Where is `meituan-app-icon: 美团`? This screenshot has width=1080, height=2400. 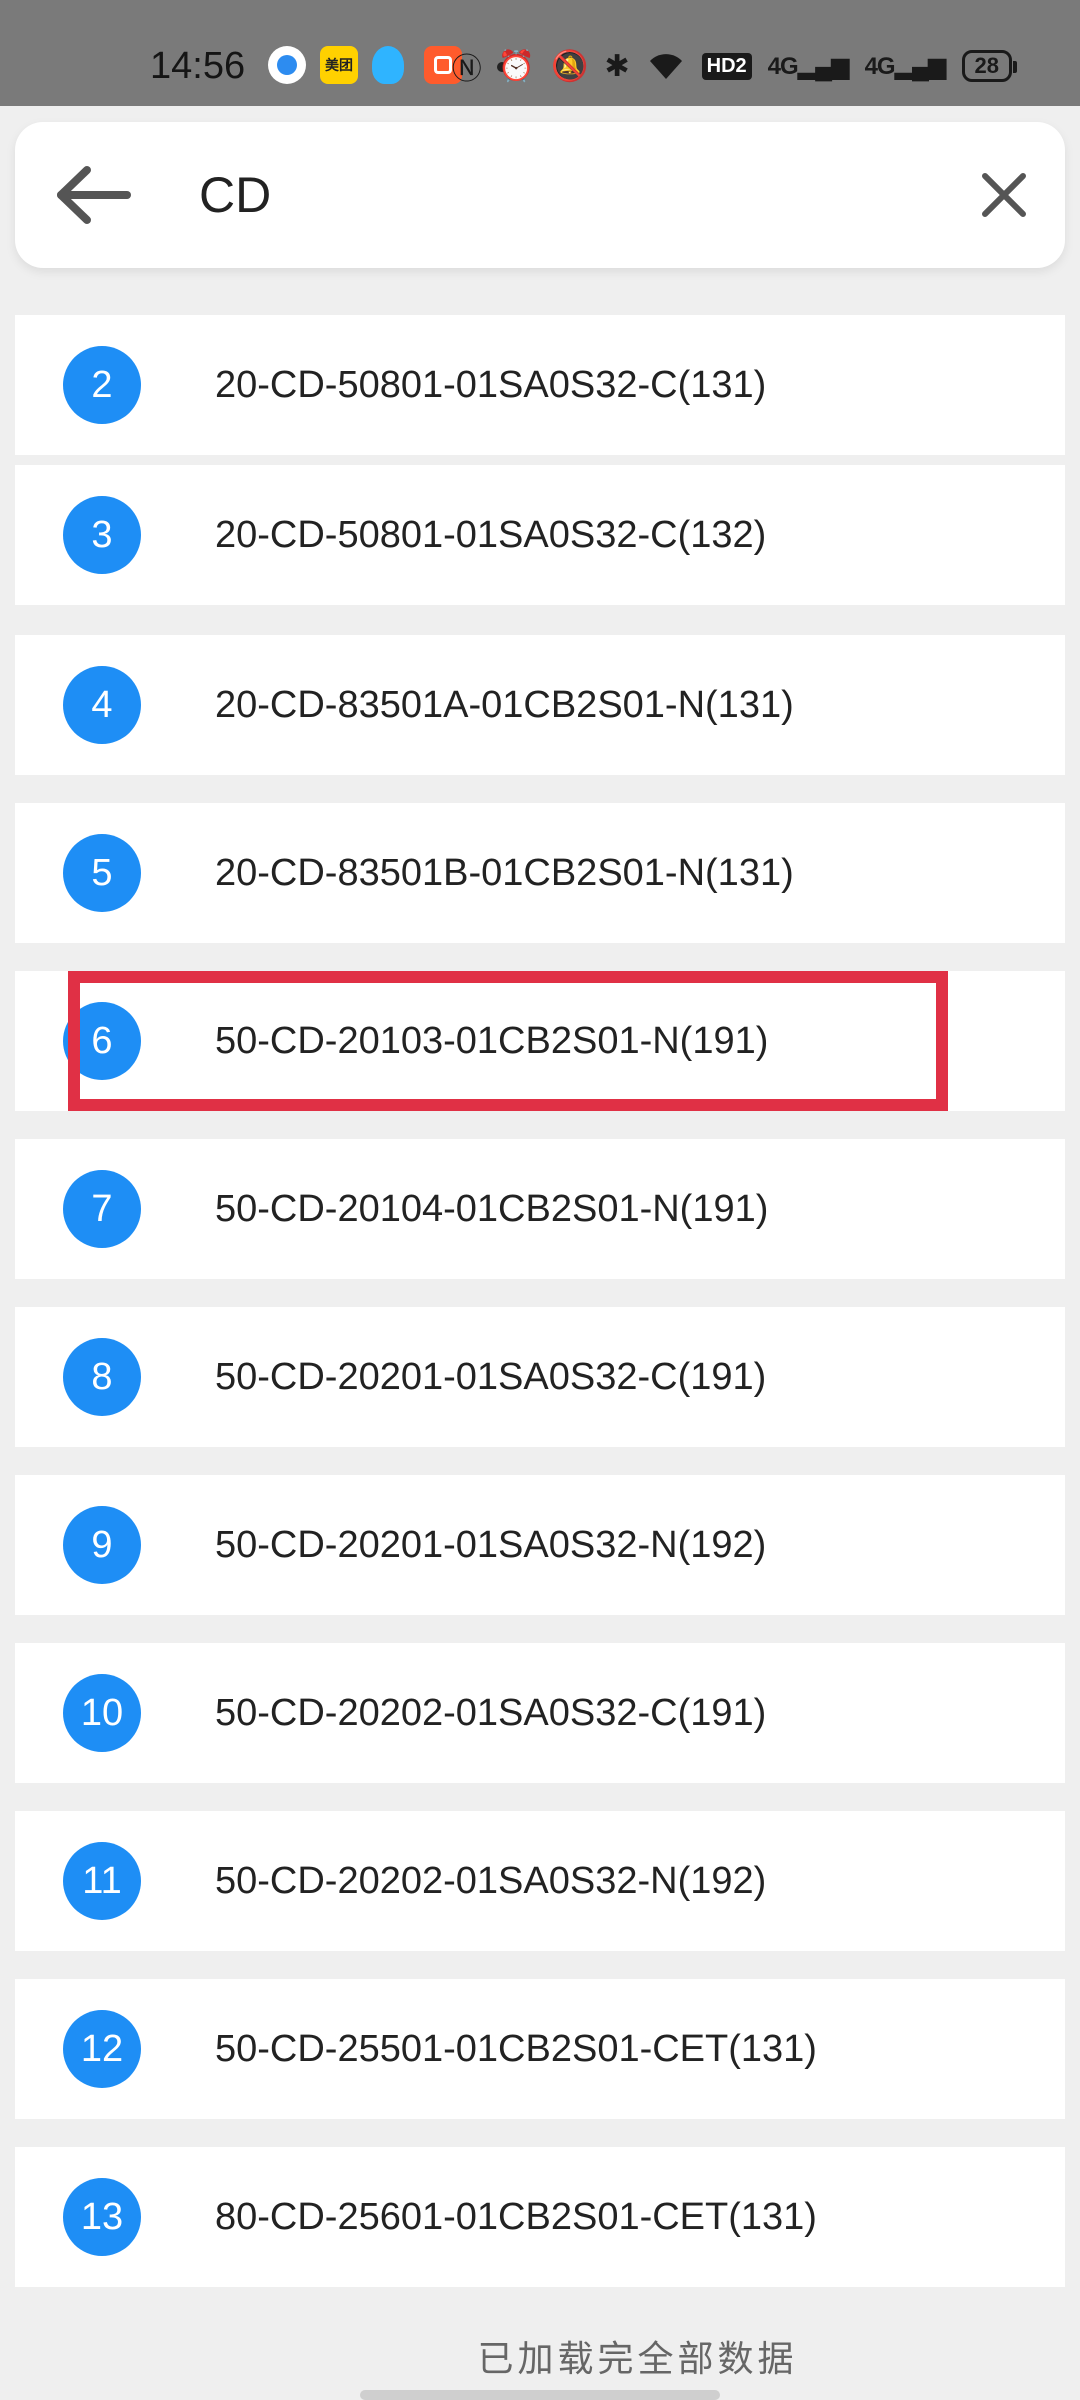 meituan-app-icon: 美团 is located at coordinates (339, 65).